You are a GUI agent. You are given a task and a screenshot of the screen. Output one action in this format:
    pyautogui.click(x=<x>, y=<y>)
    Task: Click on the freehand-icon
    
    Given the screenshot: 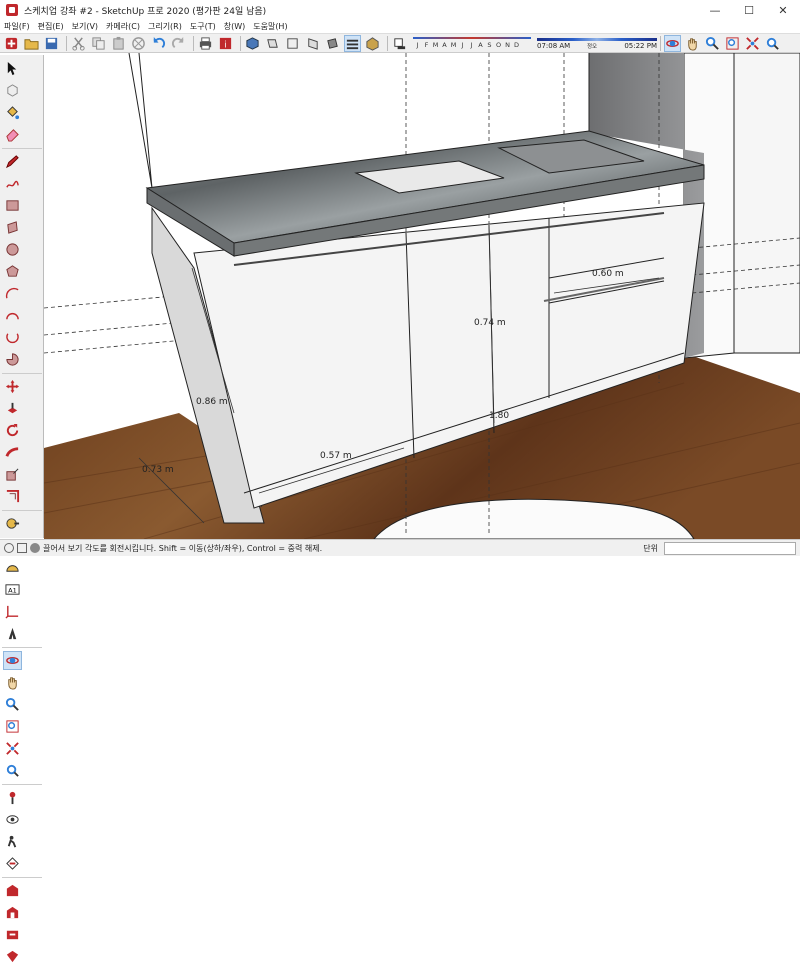 What is the action you would take?
    pyautogui.click(x=12, y=183)
    